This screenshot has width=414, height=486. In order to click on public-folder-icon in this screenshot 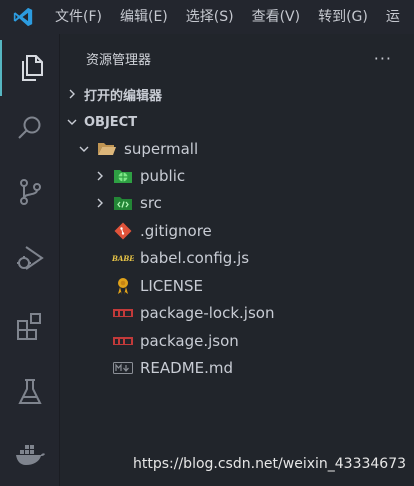, I will do `click(123, 176)`.